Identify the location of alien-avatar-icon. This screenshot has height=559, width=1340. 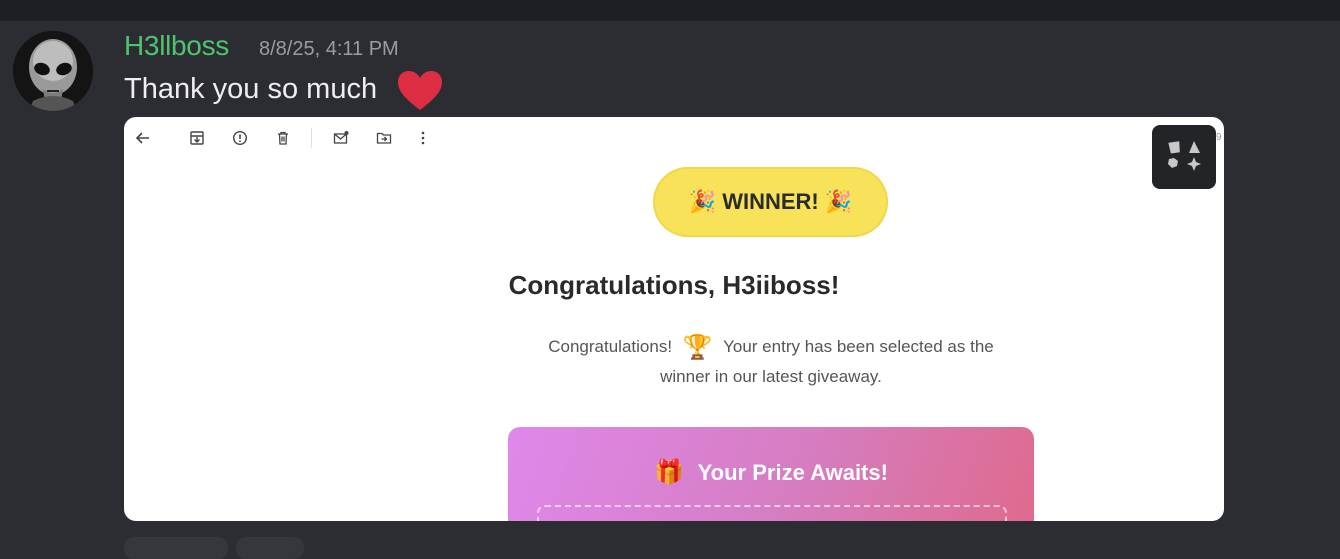
(53, 71).